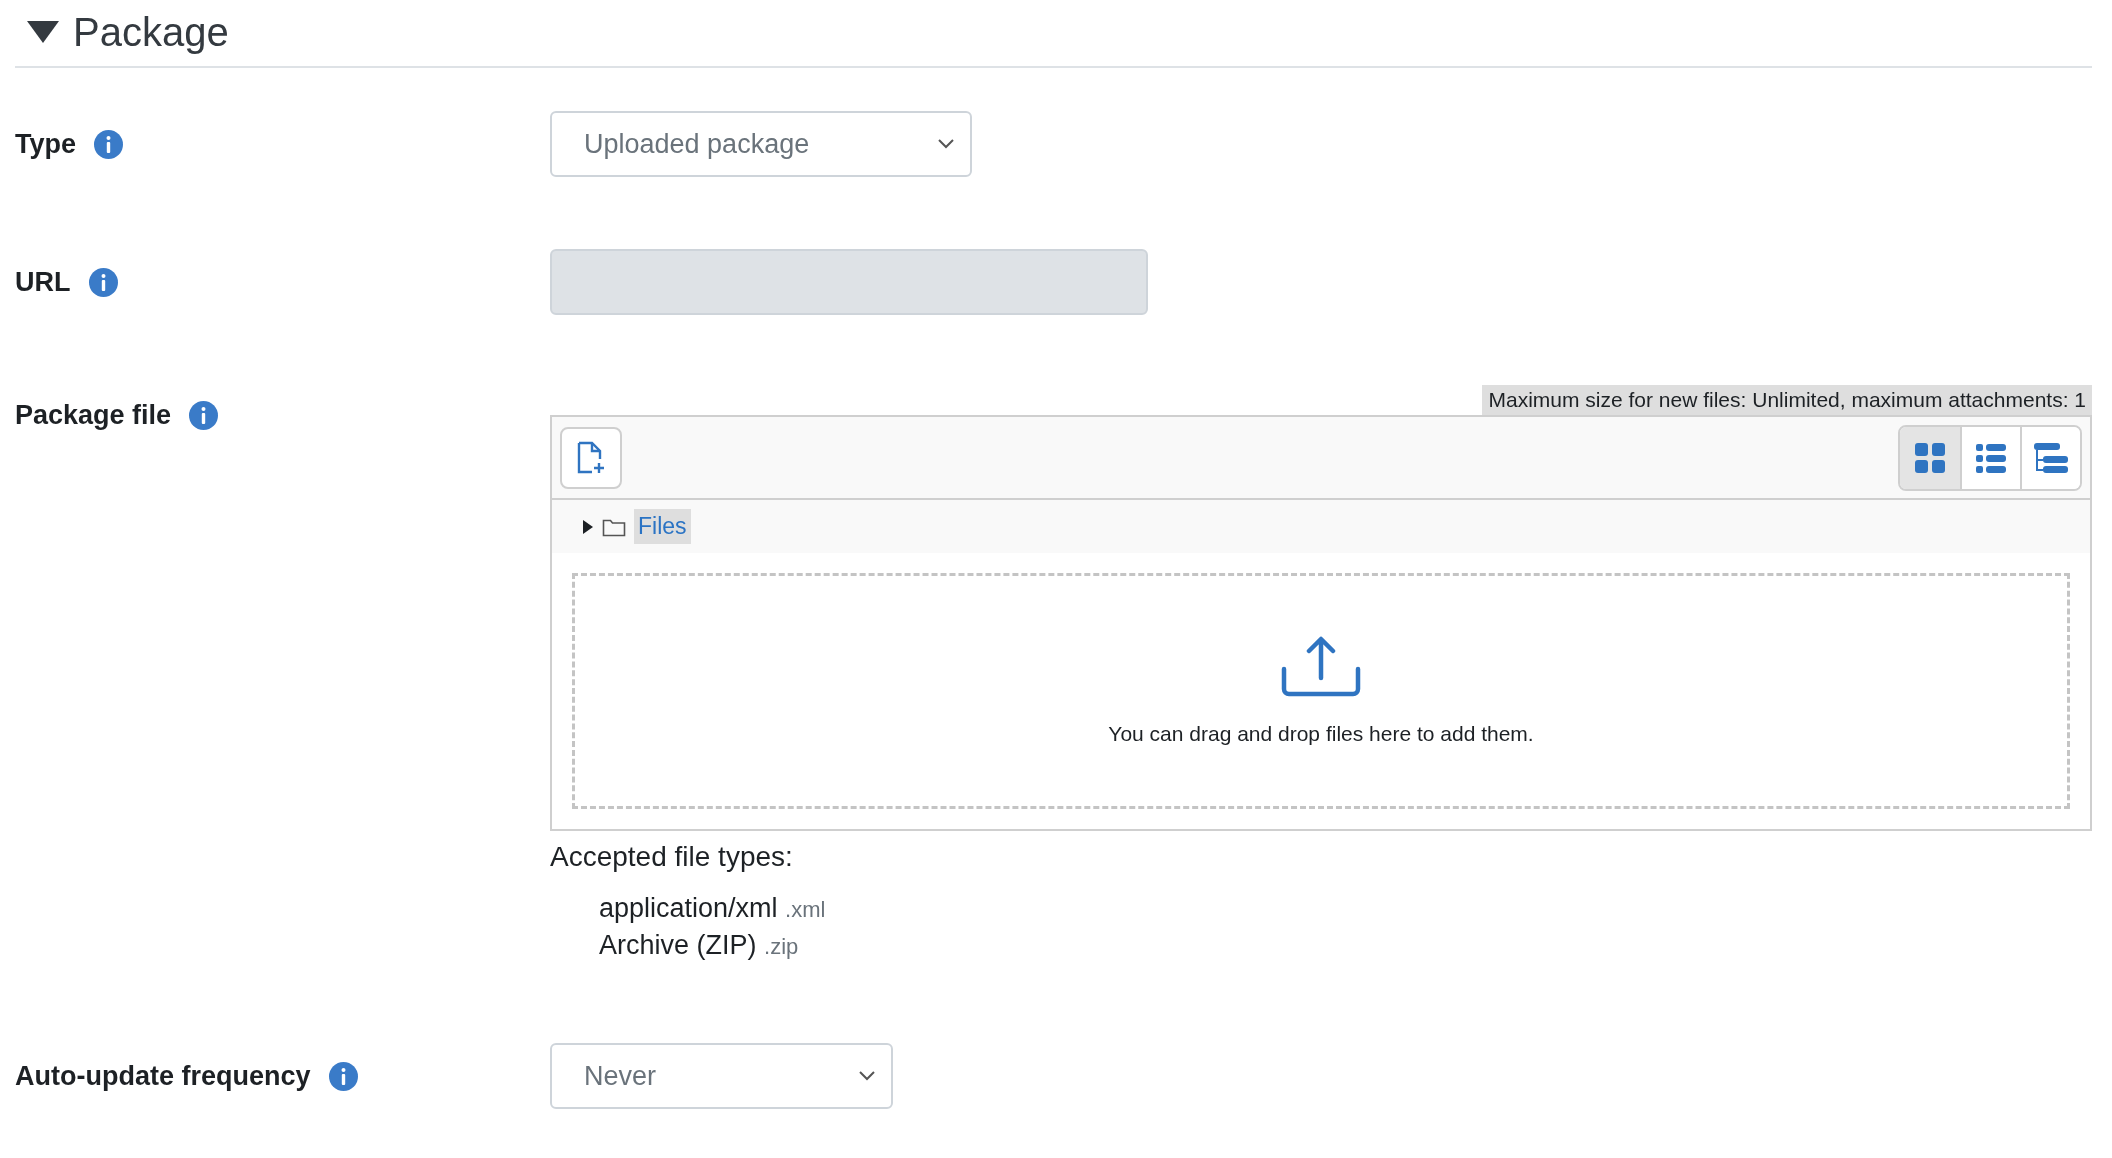 The height and width of the screenshot is (1158, 2112). I want to click on file-type-item: application/xml .xml, so click(713, 908).